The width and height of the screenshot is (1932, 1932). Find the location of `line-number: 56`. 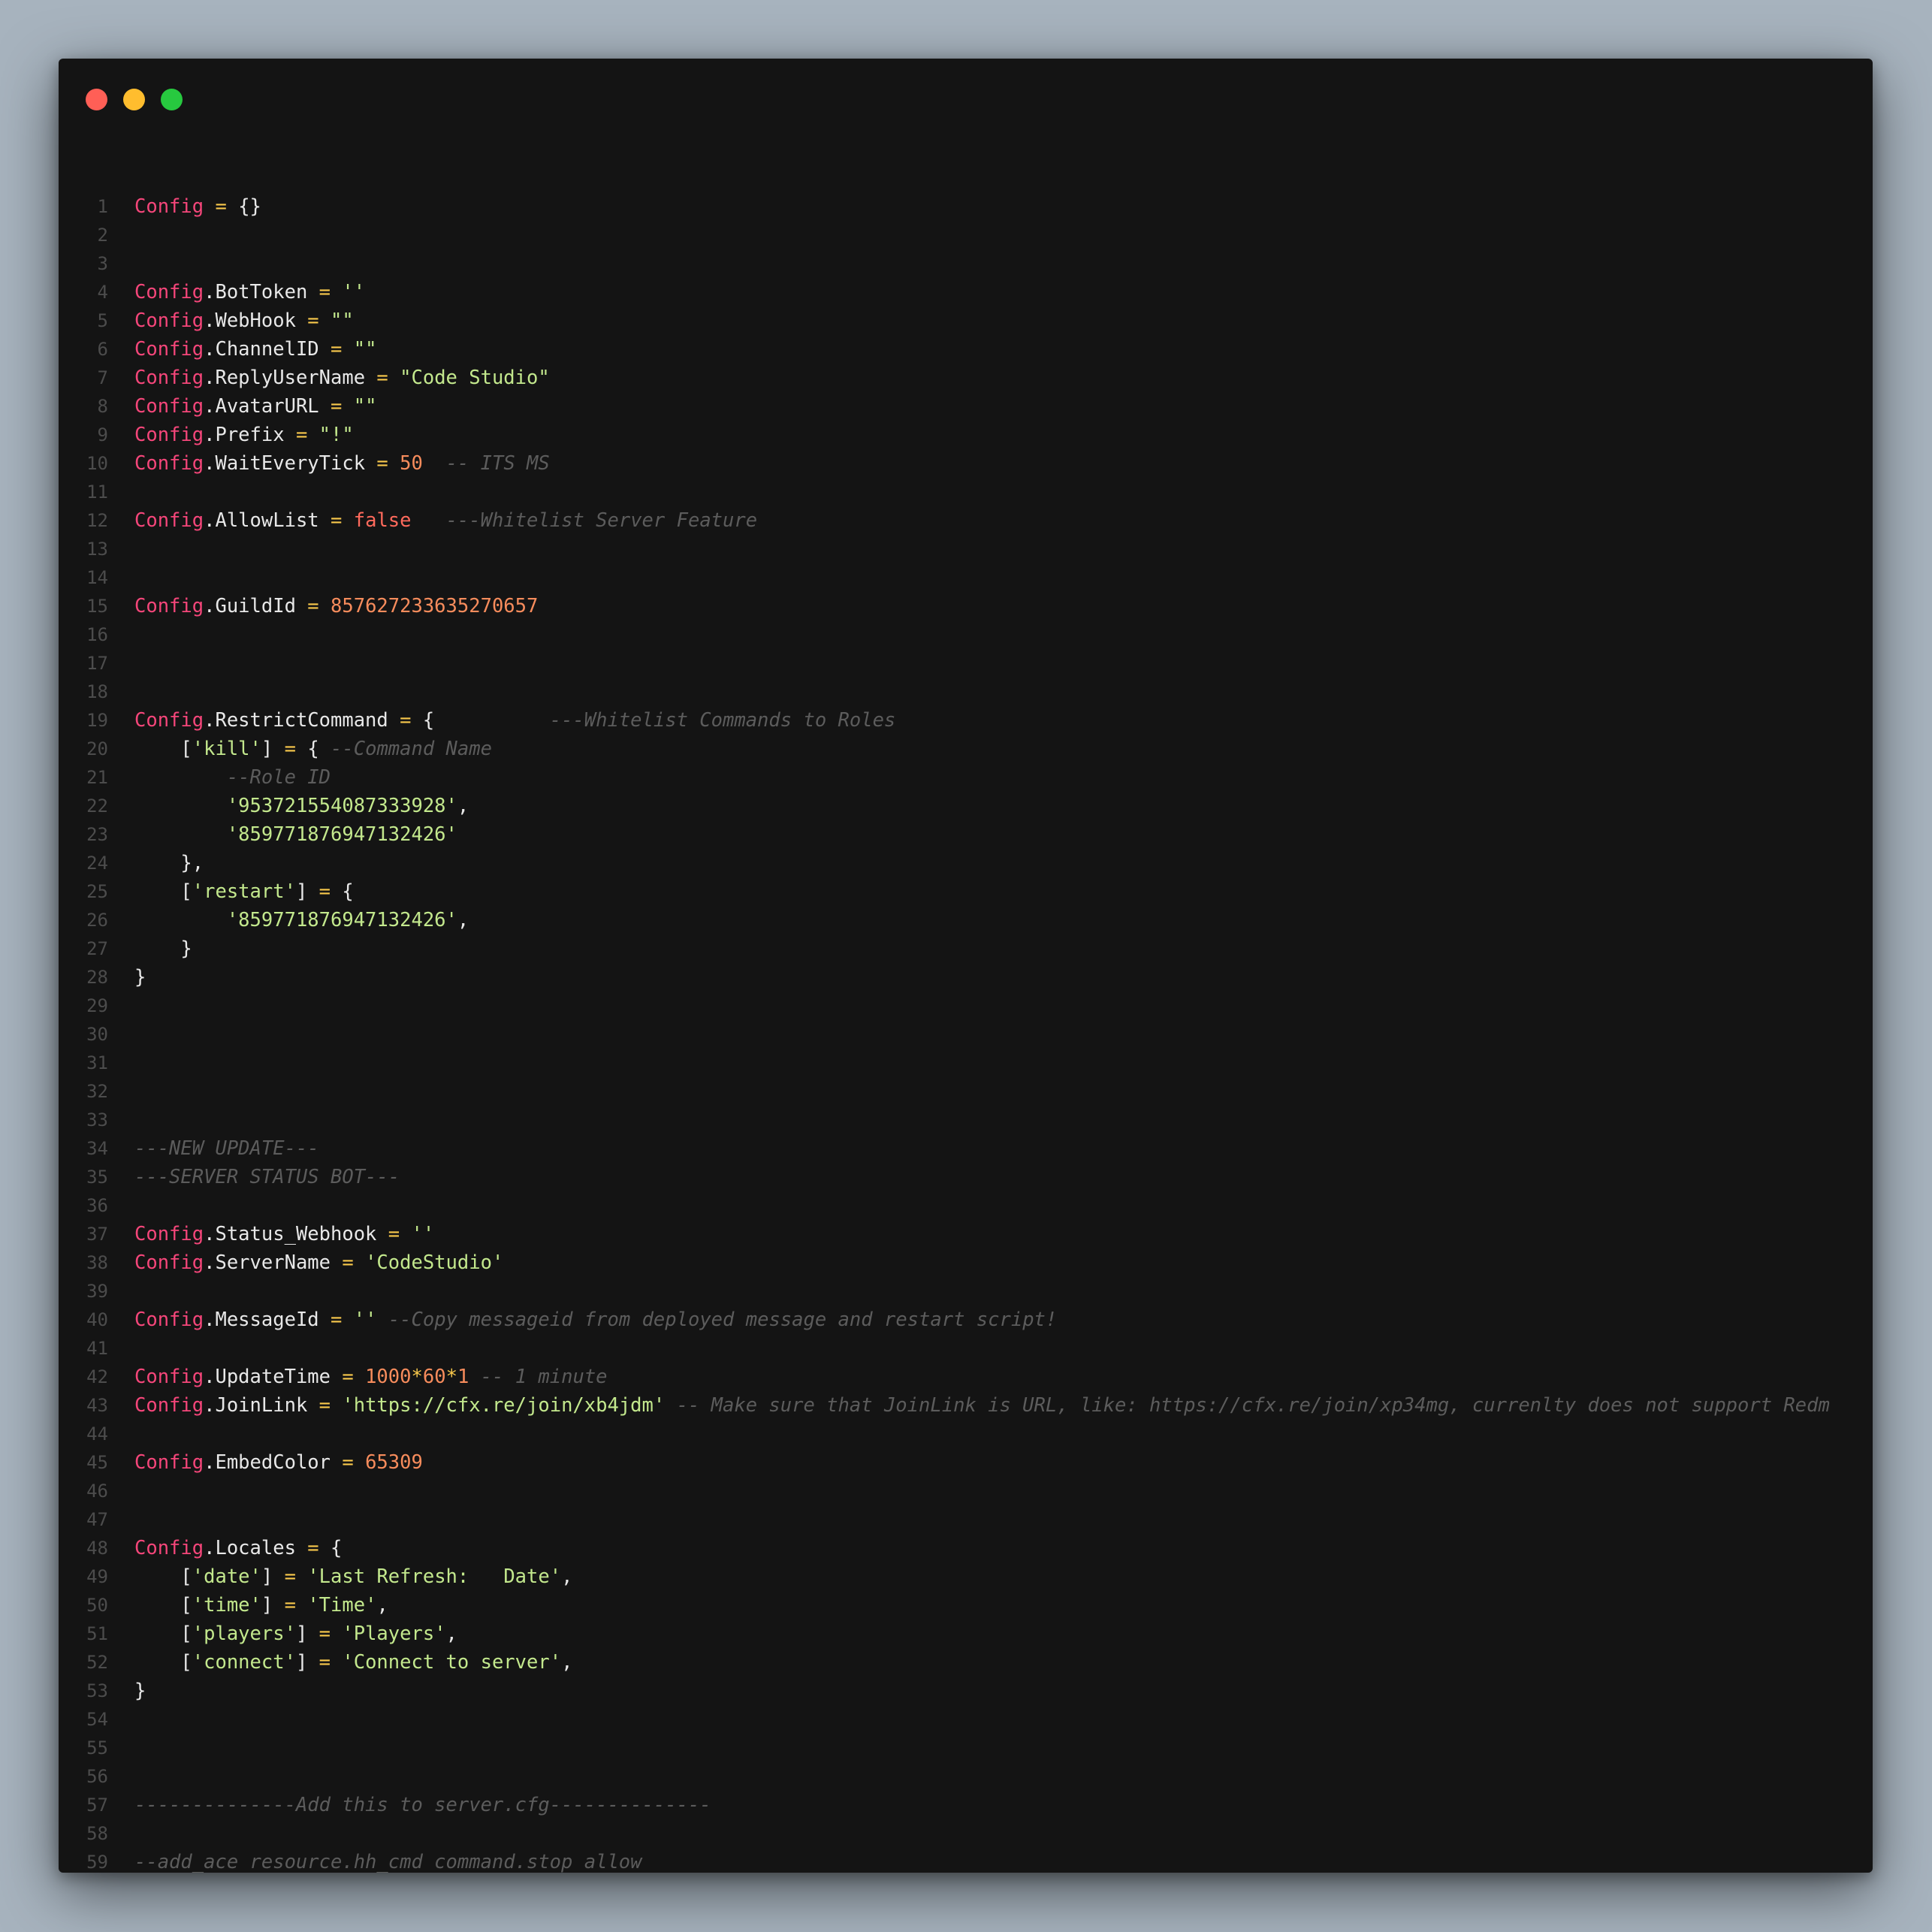

line-number: 56 is located at coordinates (97, 1776).